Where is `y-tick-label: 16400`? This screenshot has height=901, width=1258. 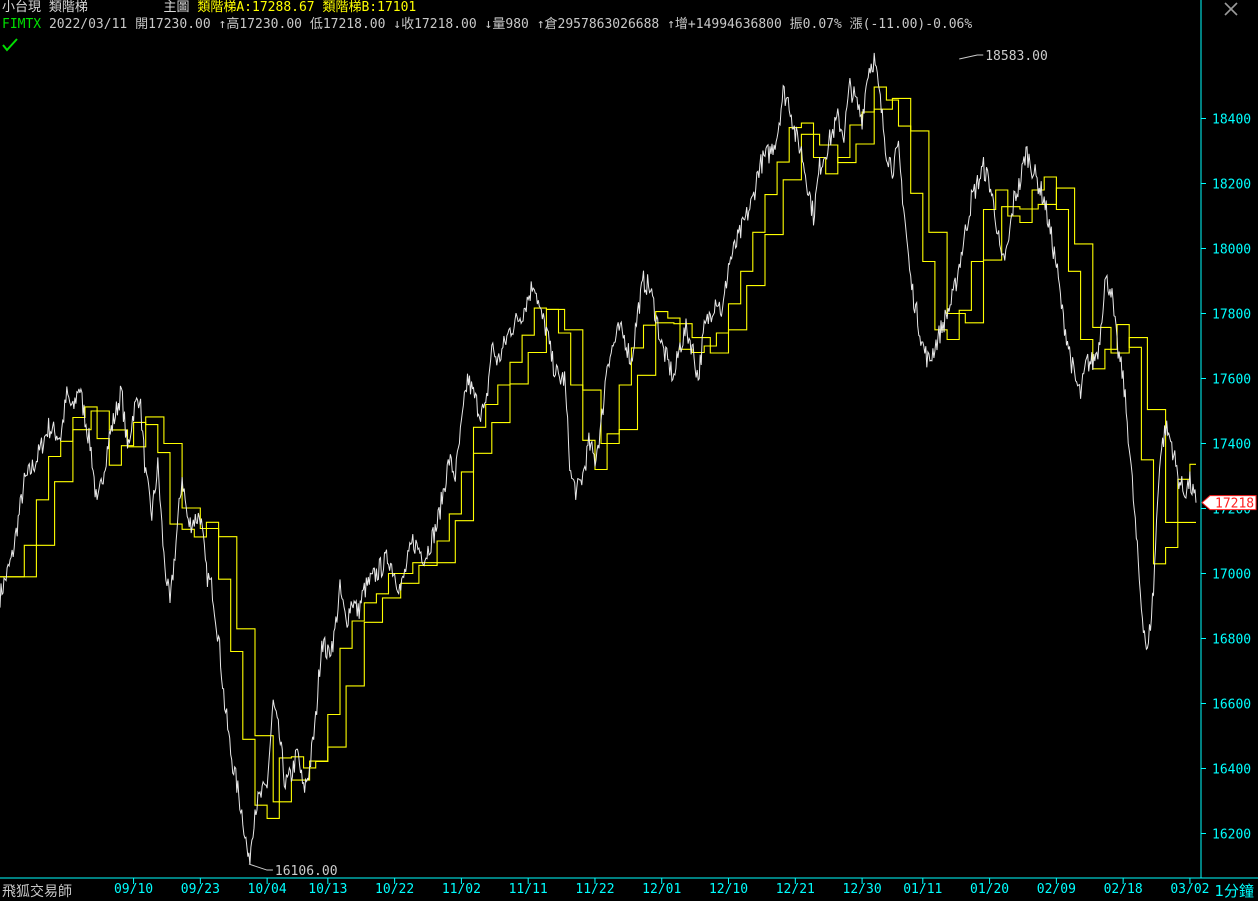 y-tick-label: 16400 is located at coordinates (1231, 770).